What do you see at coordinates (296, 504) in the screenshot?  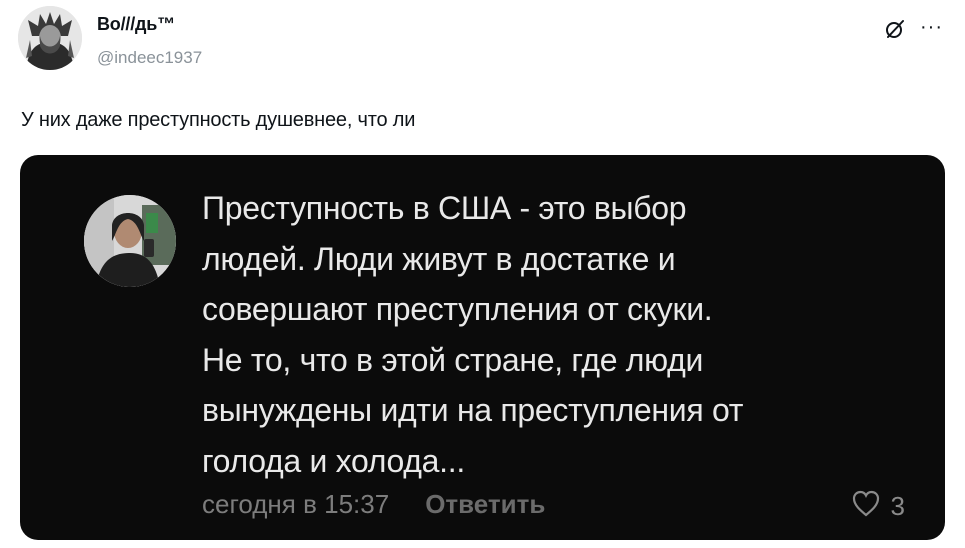 I see `comment-timestamp: сегодня в 15:37` at bounding box center [296, 504].